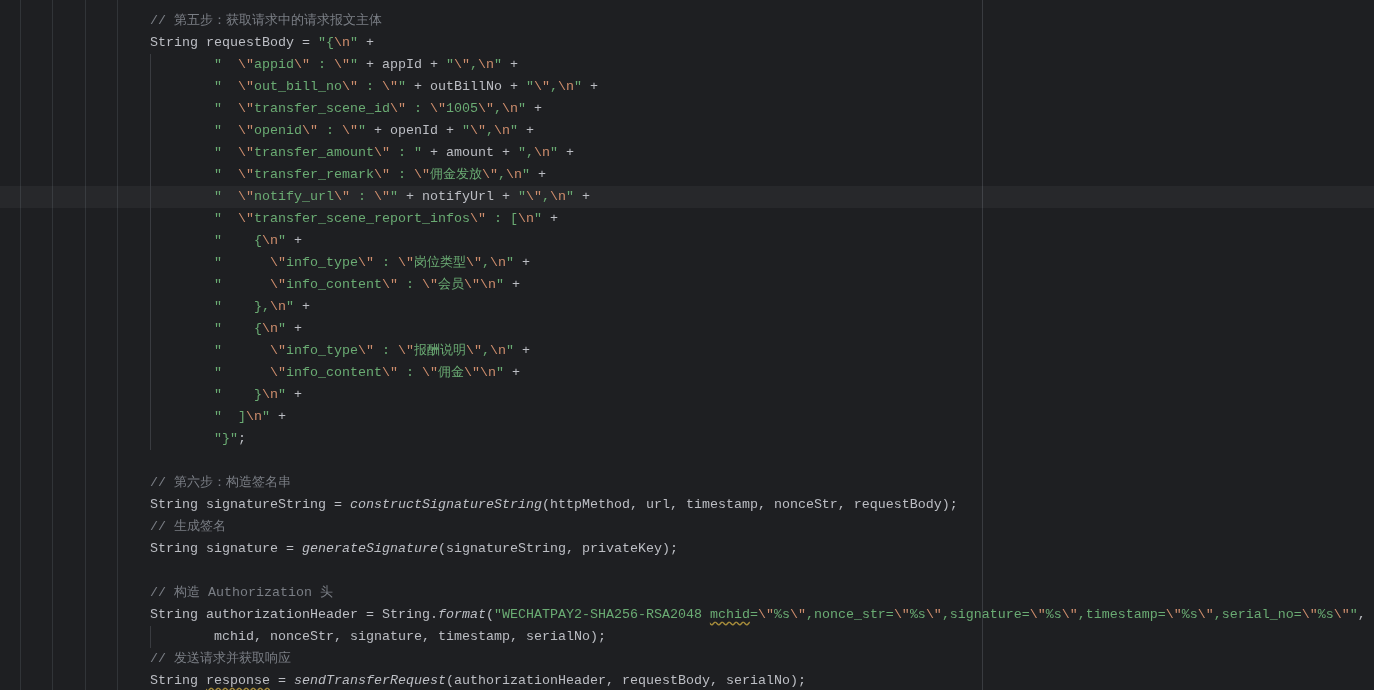  I want to click on code-line: " \"transfer_remark\" : \"佣金发放\",\n" +, so click(380, 175).